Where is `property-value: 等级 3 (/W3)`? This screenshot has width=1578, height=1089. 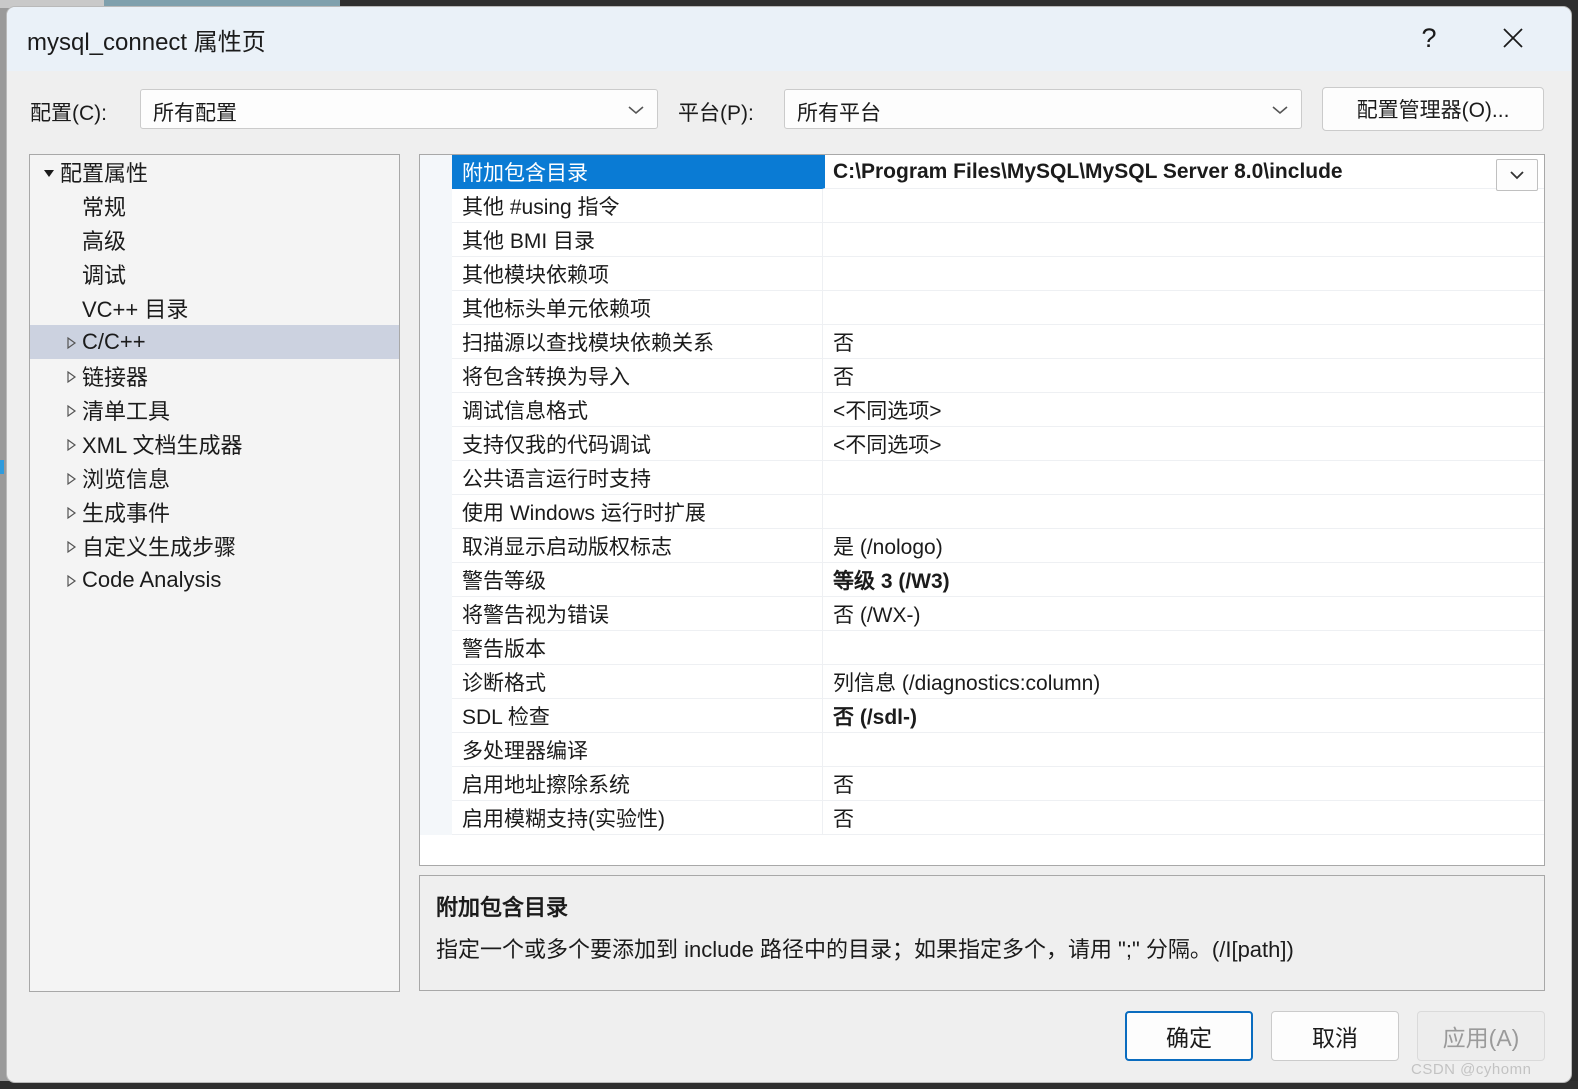
property-value: 等级 3 (/W3) is located at coordinates (1183, 580).